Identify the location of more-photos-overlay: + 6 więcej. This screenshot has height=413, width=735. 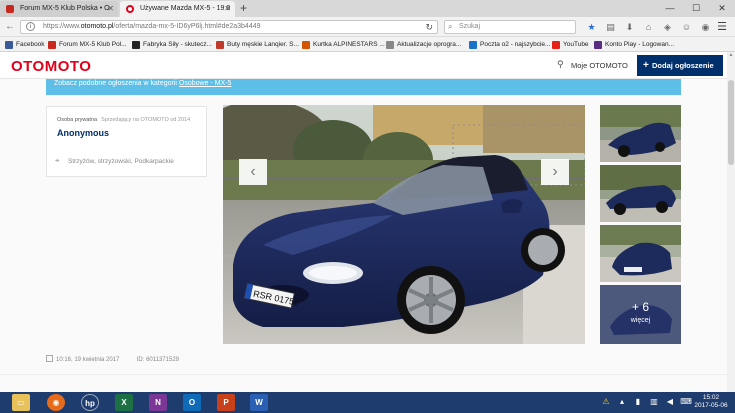
(640, 314).